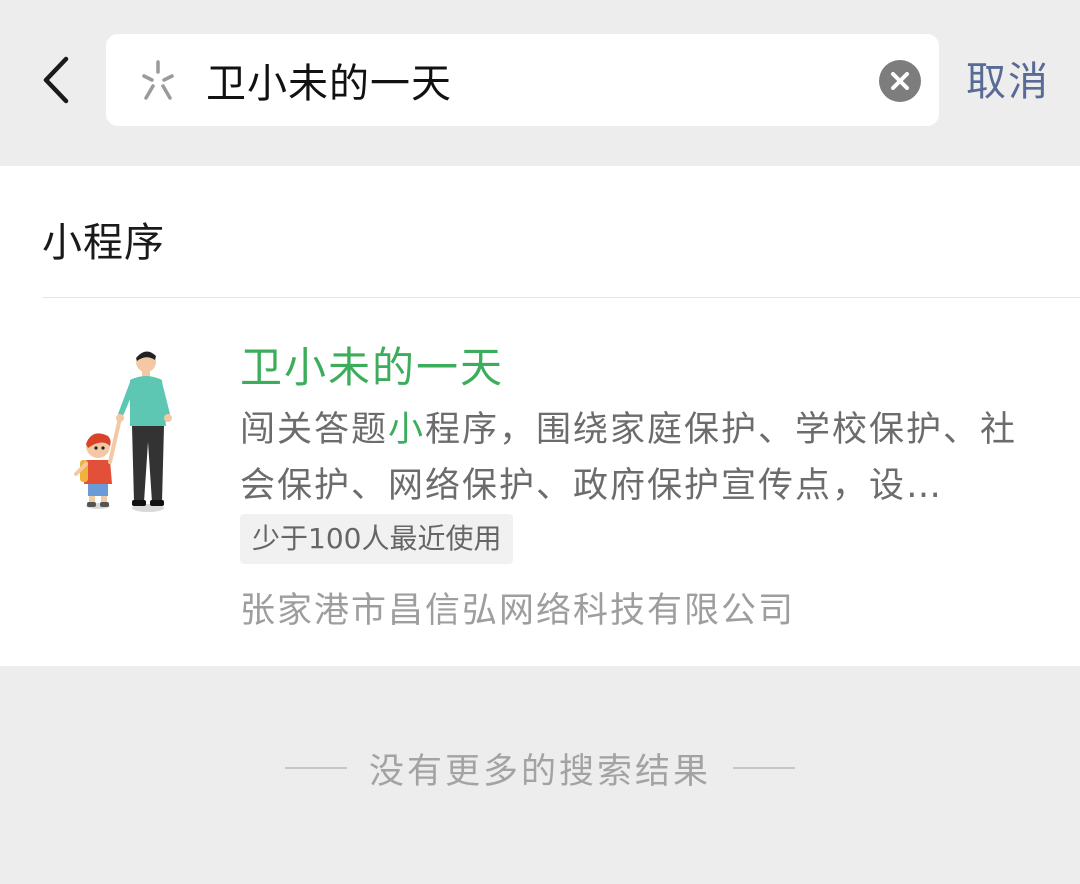 This screenshot has height=884, width=1080. I want to click on cancel-button: 取消, so click(1016, 82).